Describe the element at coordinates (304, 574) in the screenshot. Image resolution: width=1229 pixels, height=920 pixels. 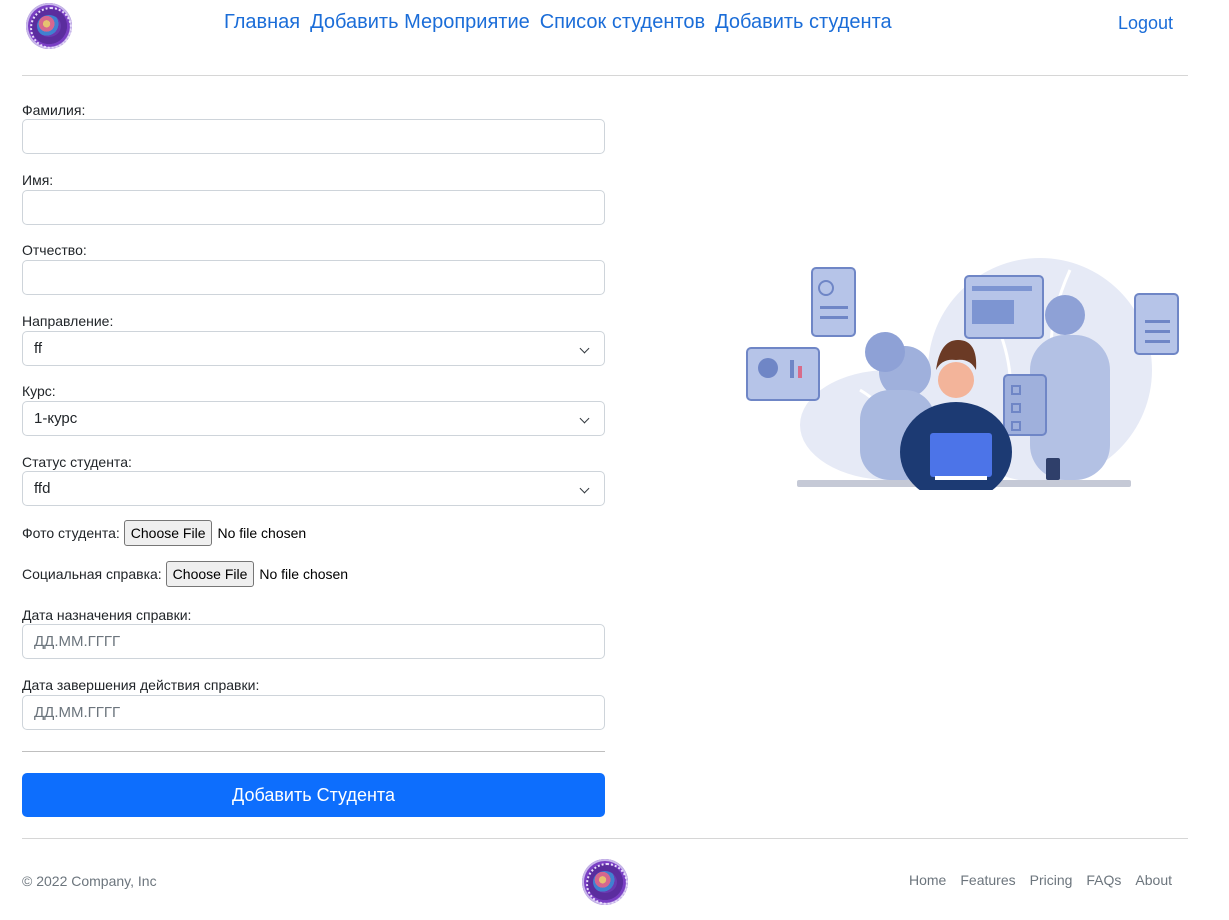
I see `social-file-status: No file chosen` at that location.